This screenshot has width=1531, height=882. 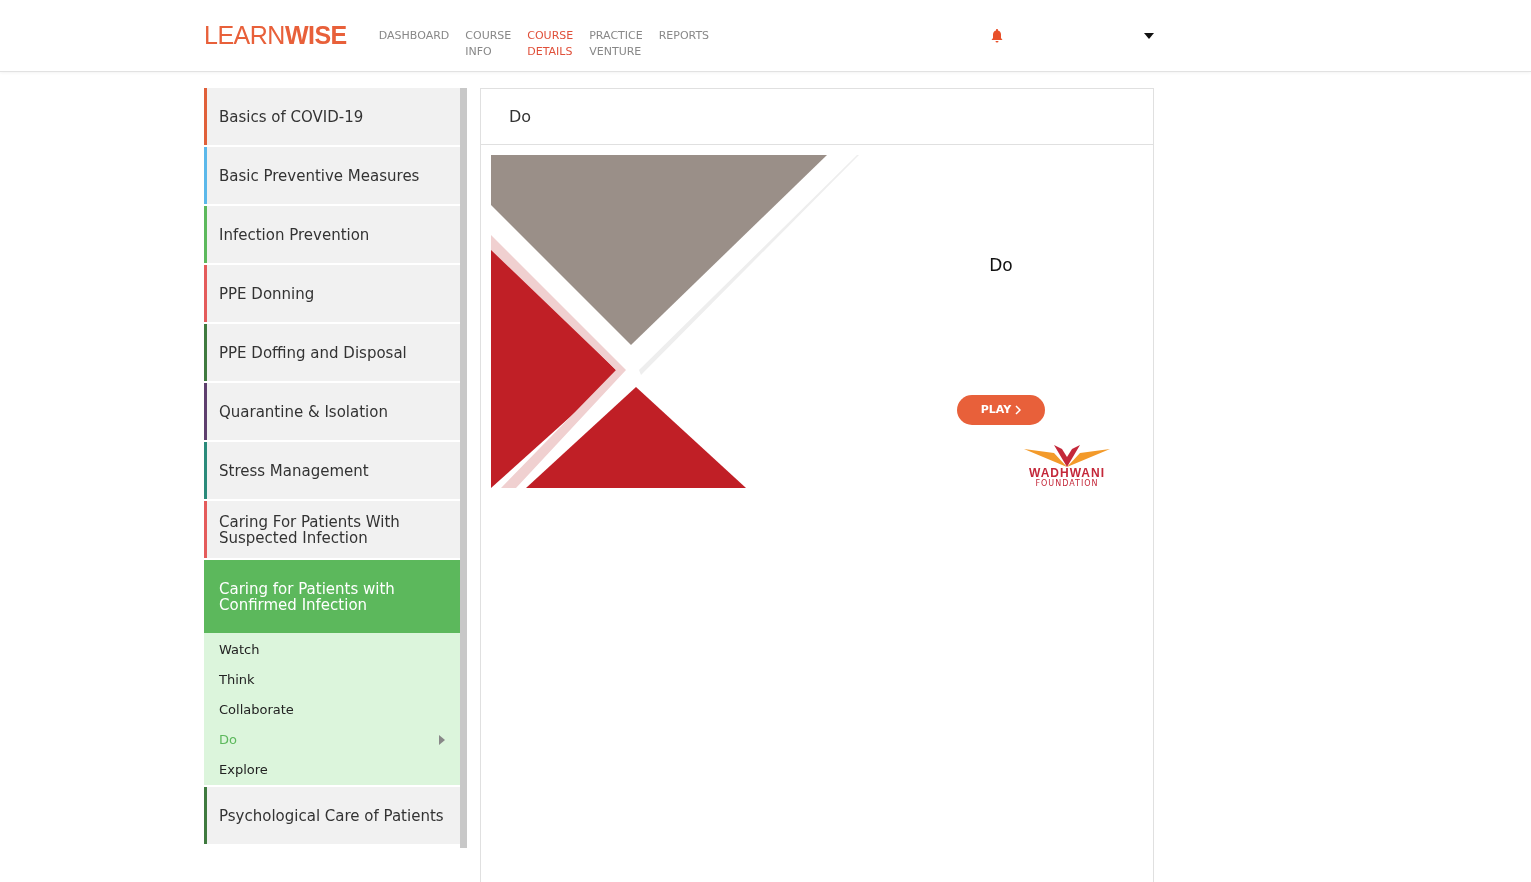 I want to click on course-module-item: Stress Management, so click(x=332, y=470).